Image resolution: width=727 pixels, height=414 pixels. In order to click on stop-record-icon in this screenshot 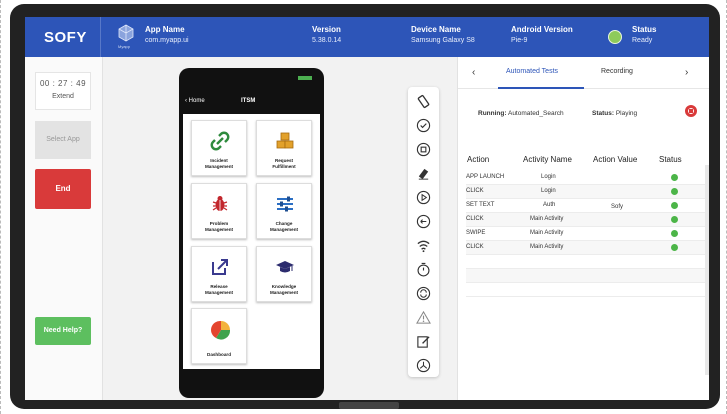, I will do `click(691, 111)`.